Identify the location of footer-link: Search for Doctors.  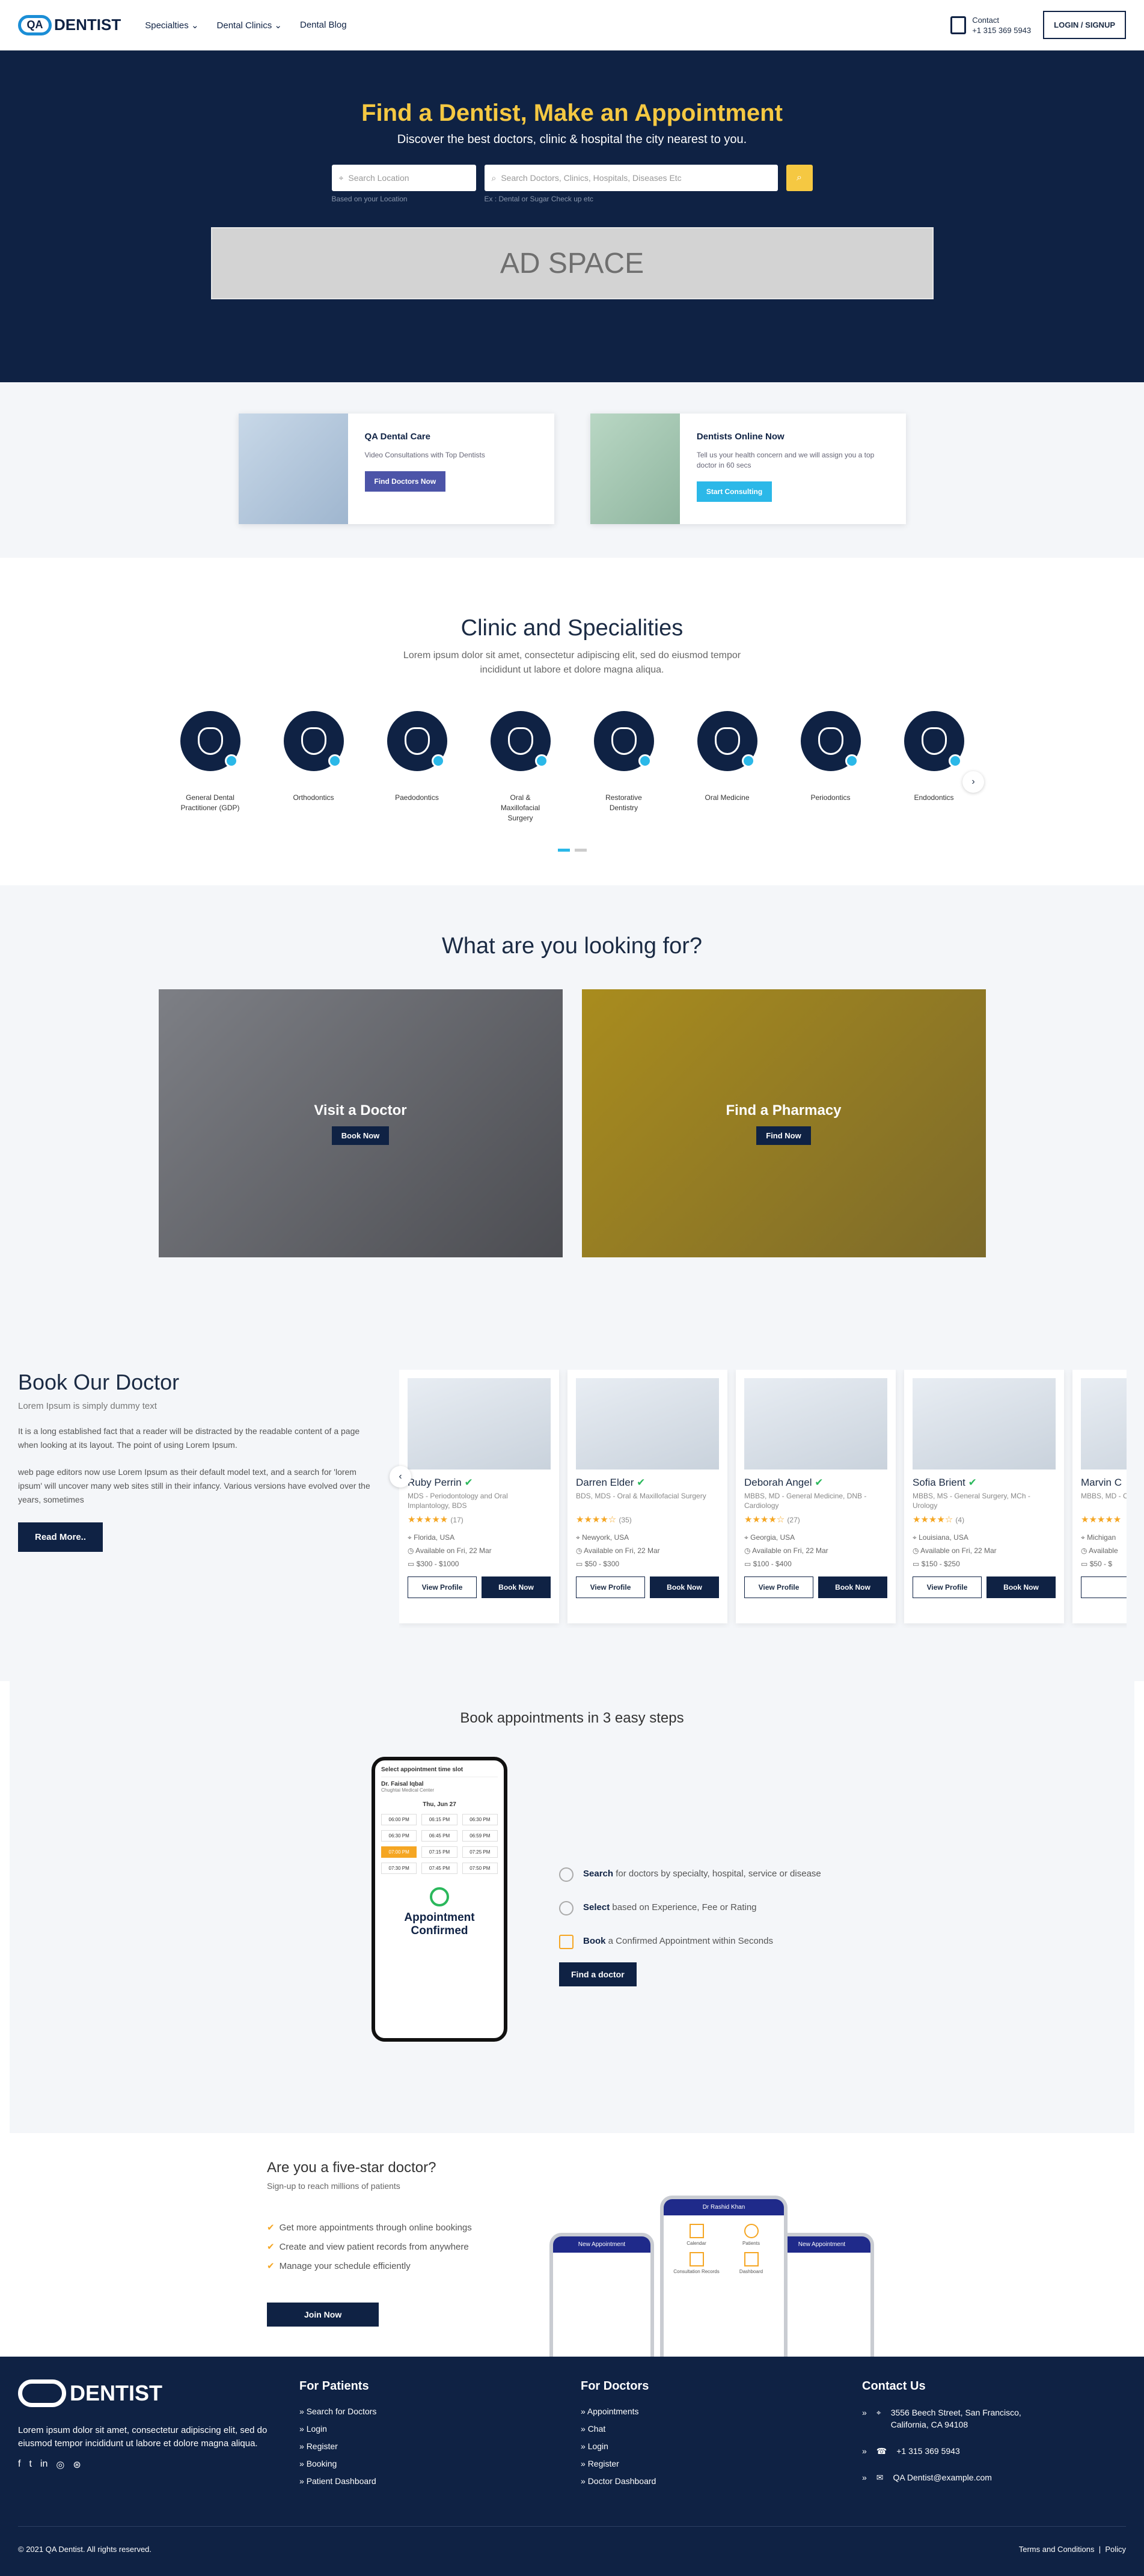
(338, 2411).